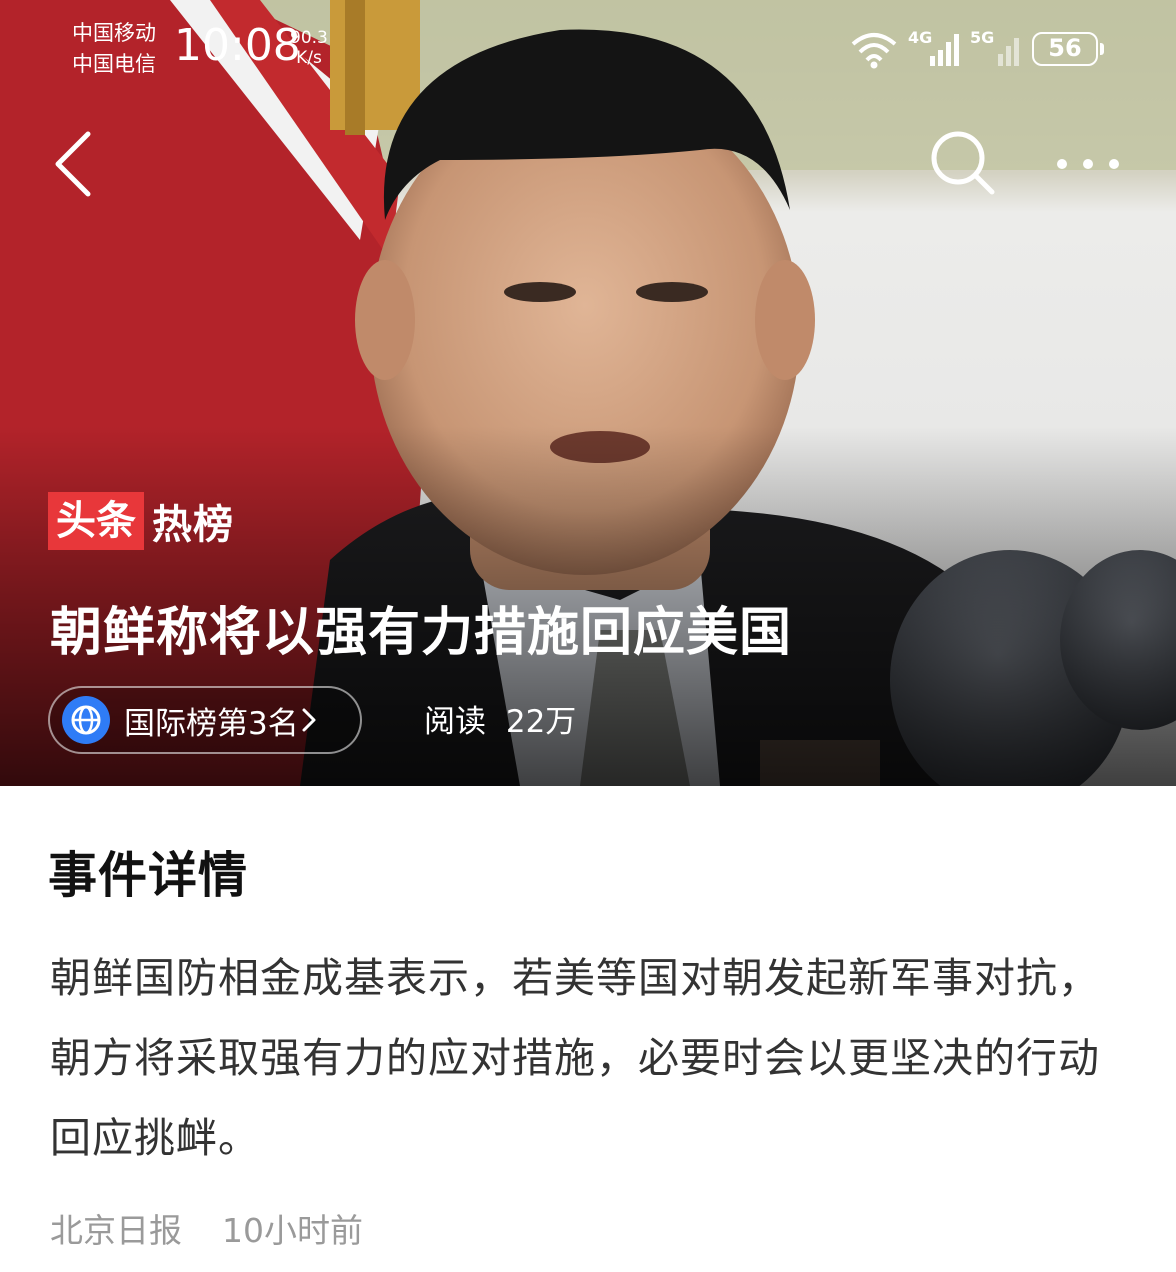 Image resolution: width=1176 pixels, height=1272 pixels. What do you see at coordinates (1068, 49) in the screenshot?
I see `battery-icon: 56` at bounding box center [1068, 49].